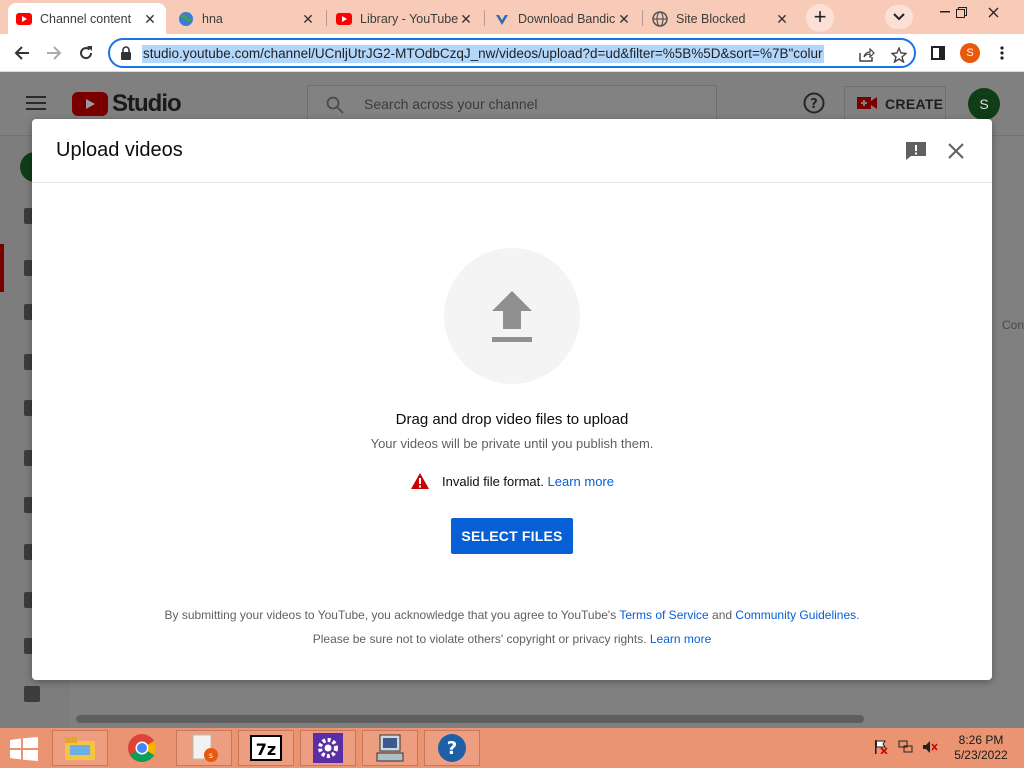 This screenshot has width=1024, height=768. I want to click on tab-title: Channel content, so click(86, 18).